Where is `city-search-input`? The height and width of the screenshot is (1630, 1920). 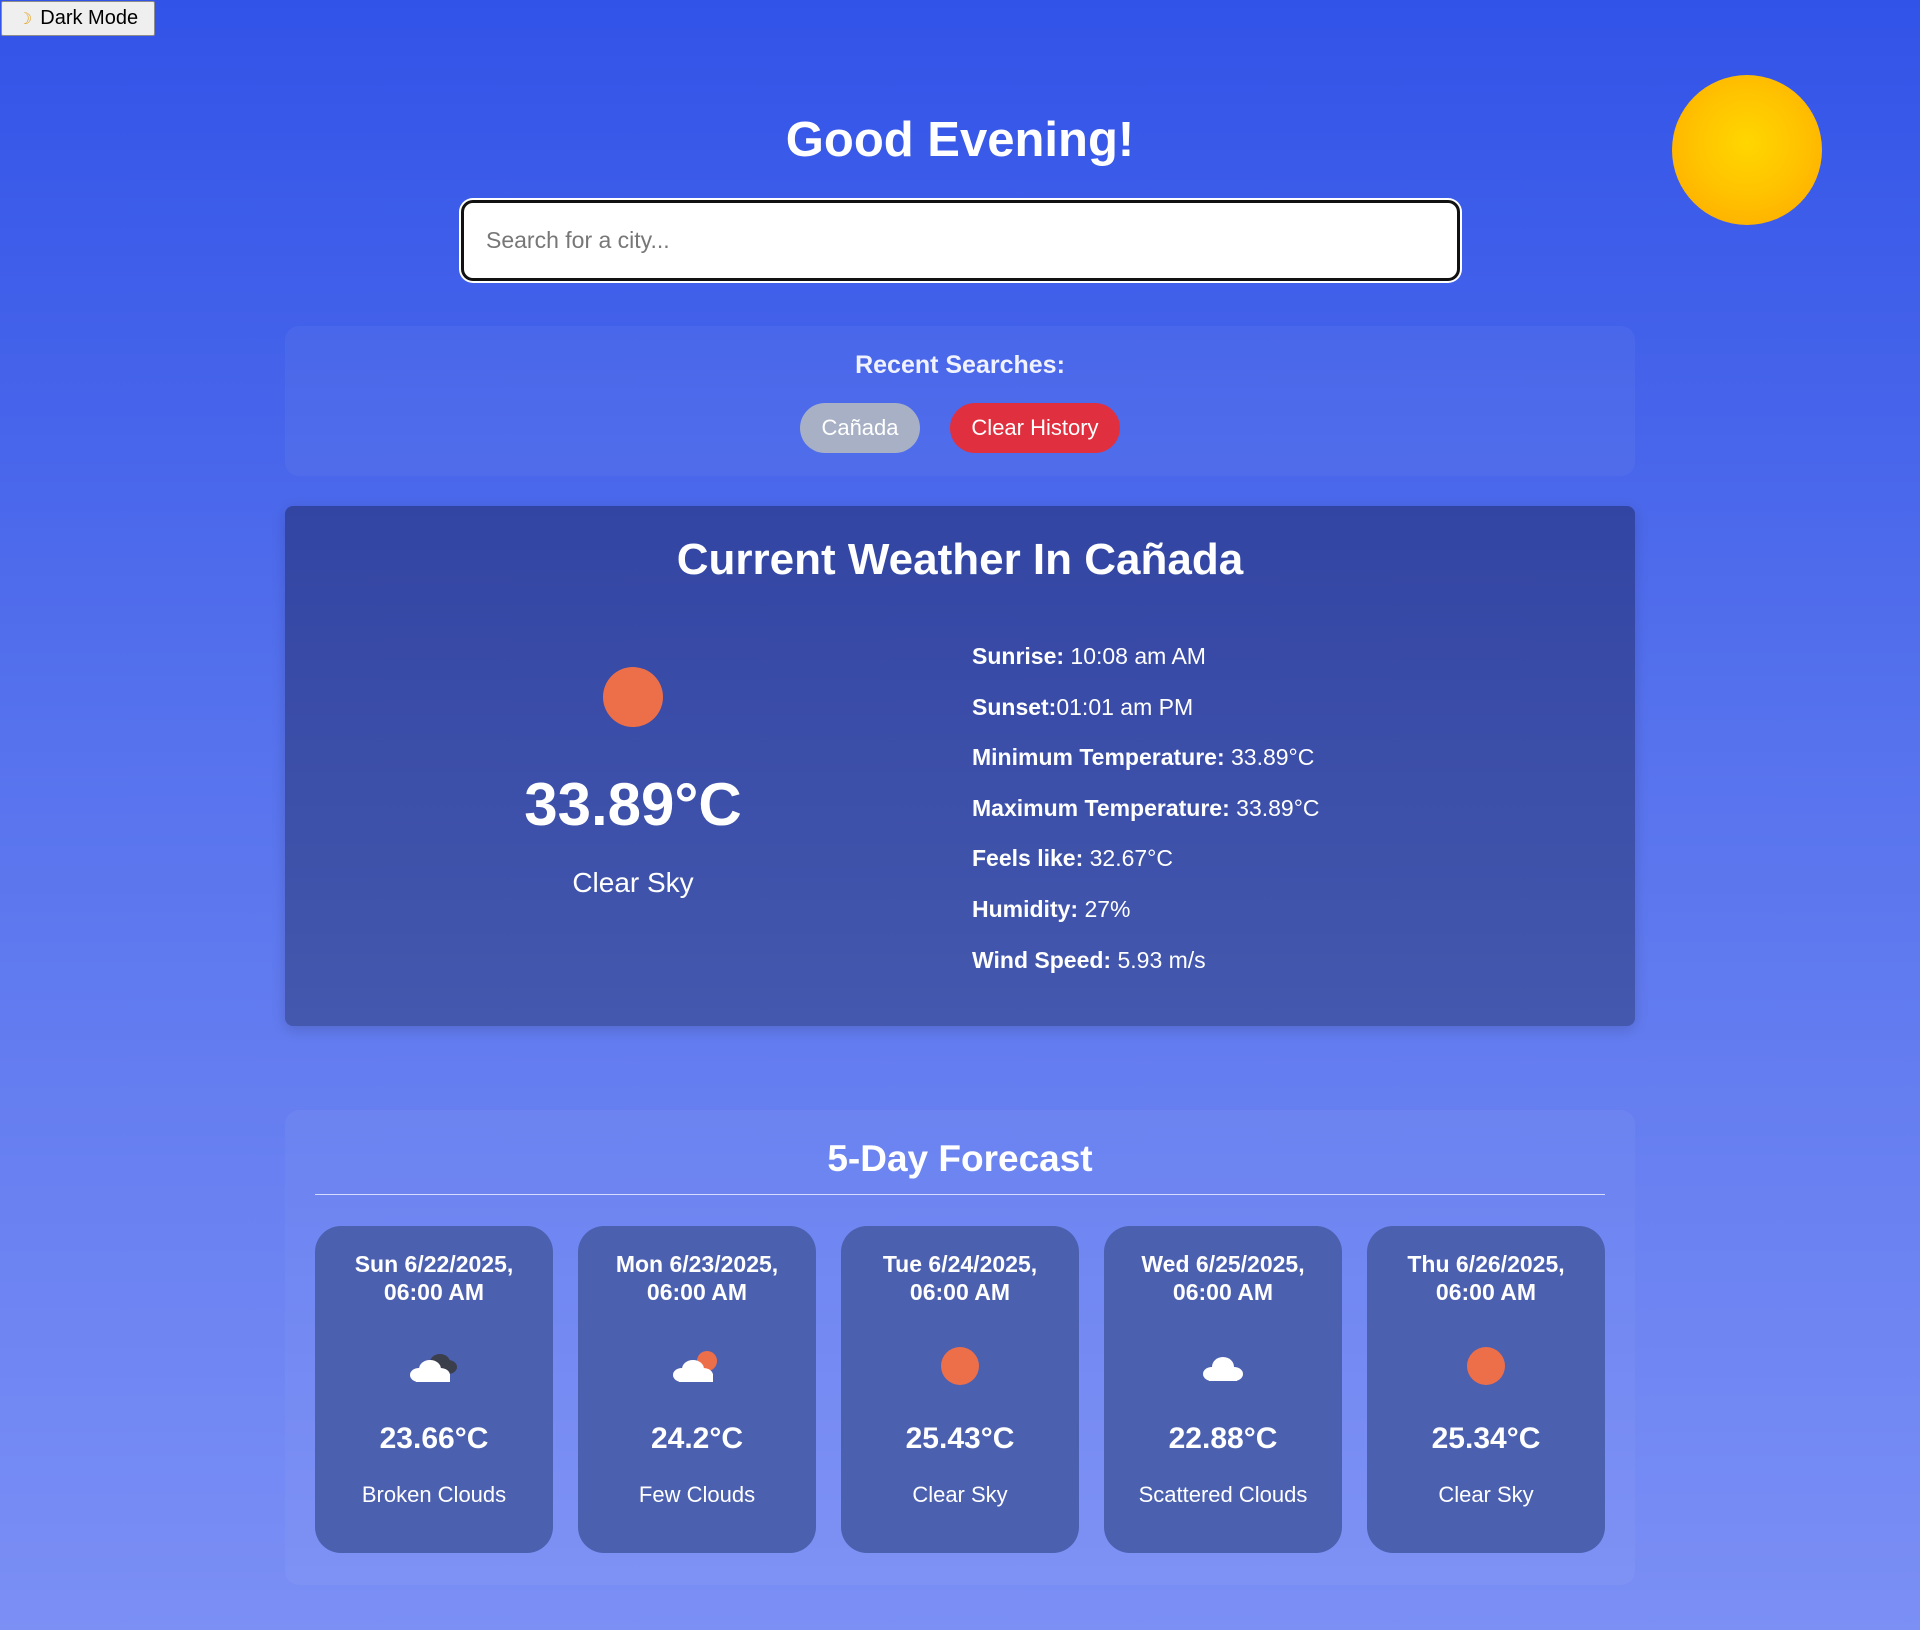 city-search-input is located at coordinates (960, 240).